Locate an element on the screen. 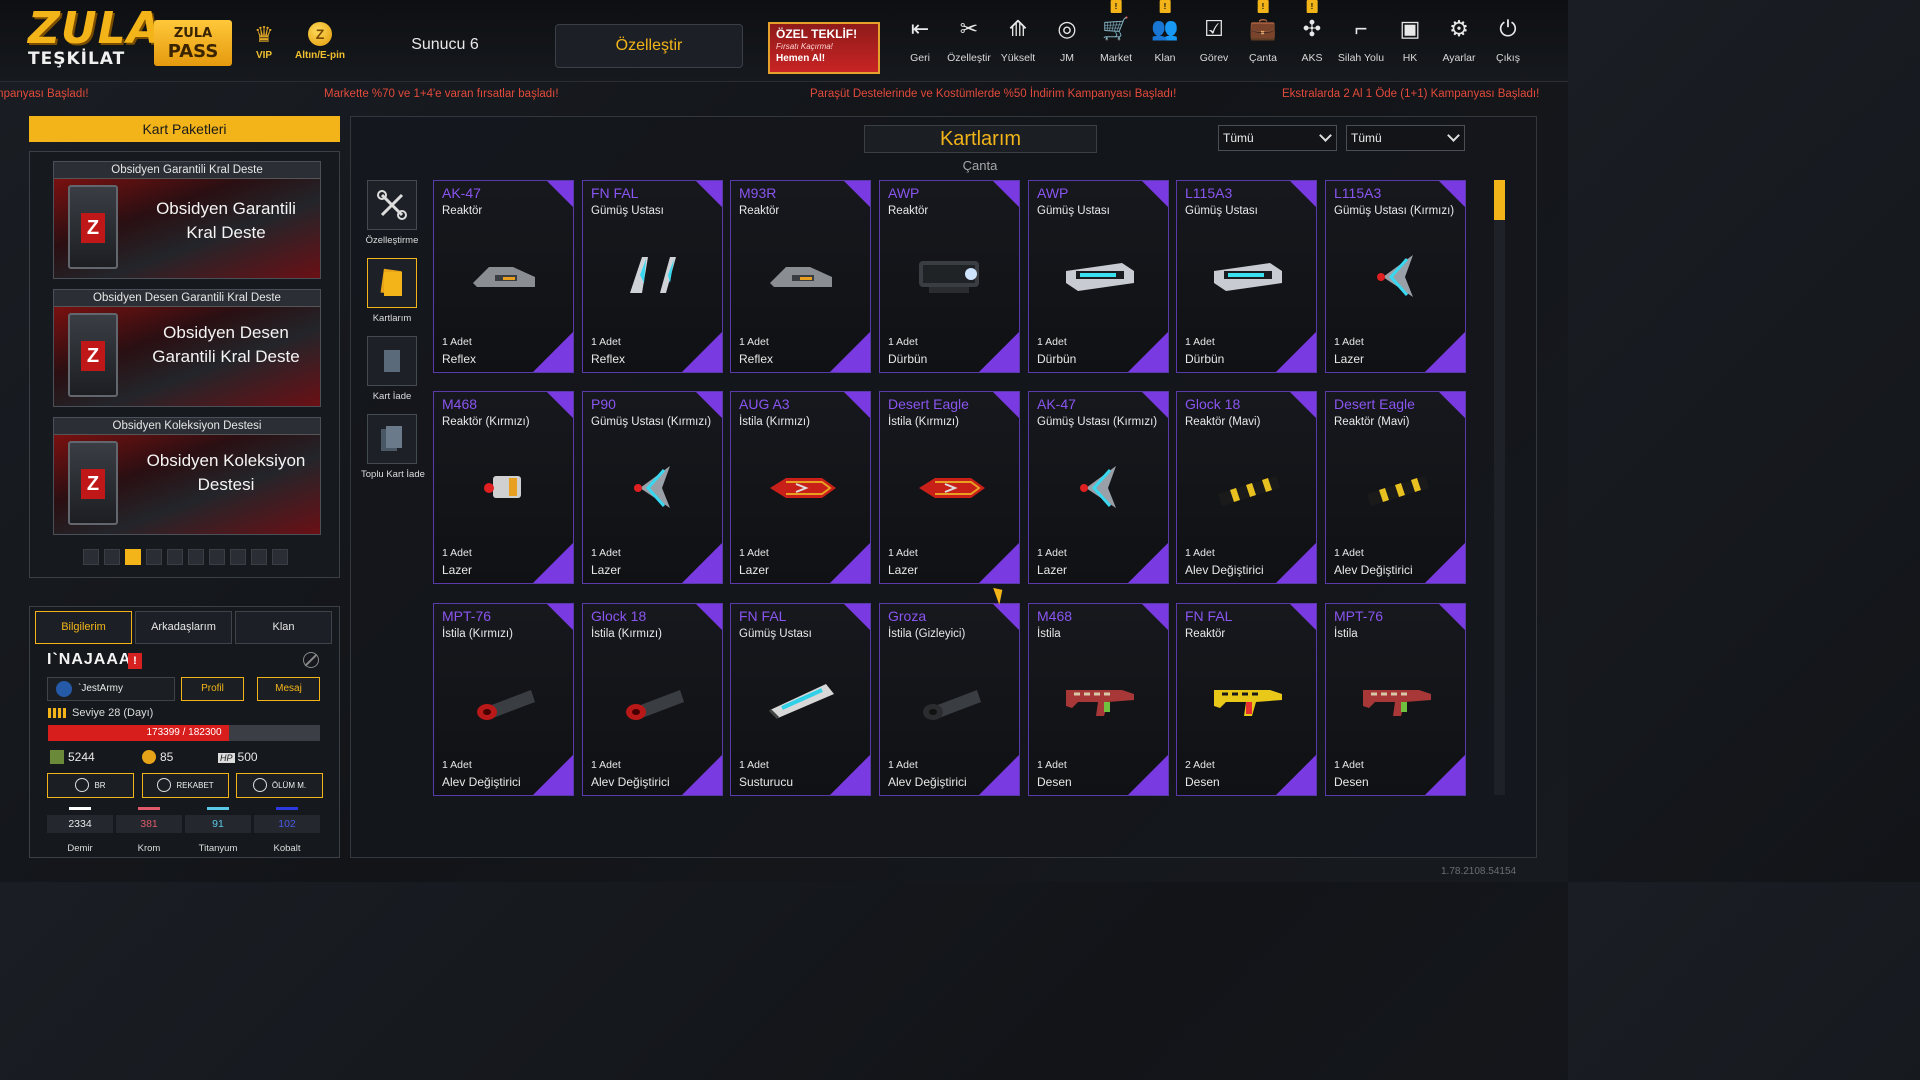  gold-icon is located at coordinates (149, 757).